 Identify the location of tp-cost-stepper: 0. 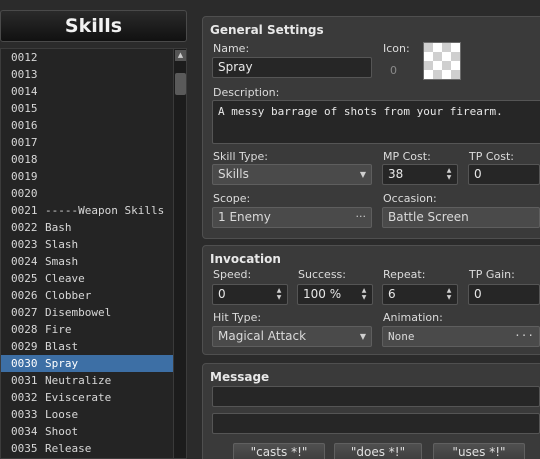
(504, 174).